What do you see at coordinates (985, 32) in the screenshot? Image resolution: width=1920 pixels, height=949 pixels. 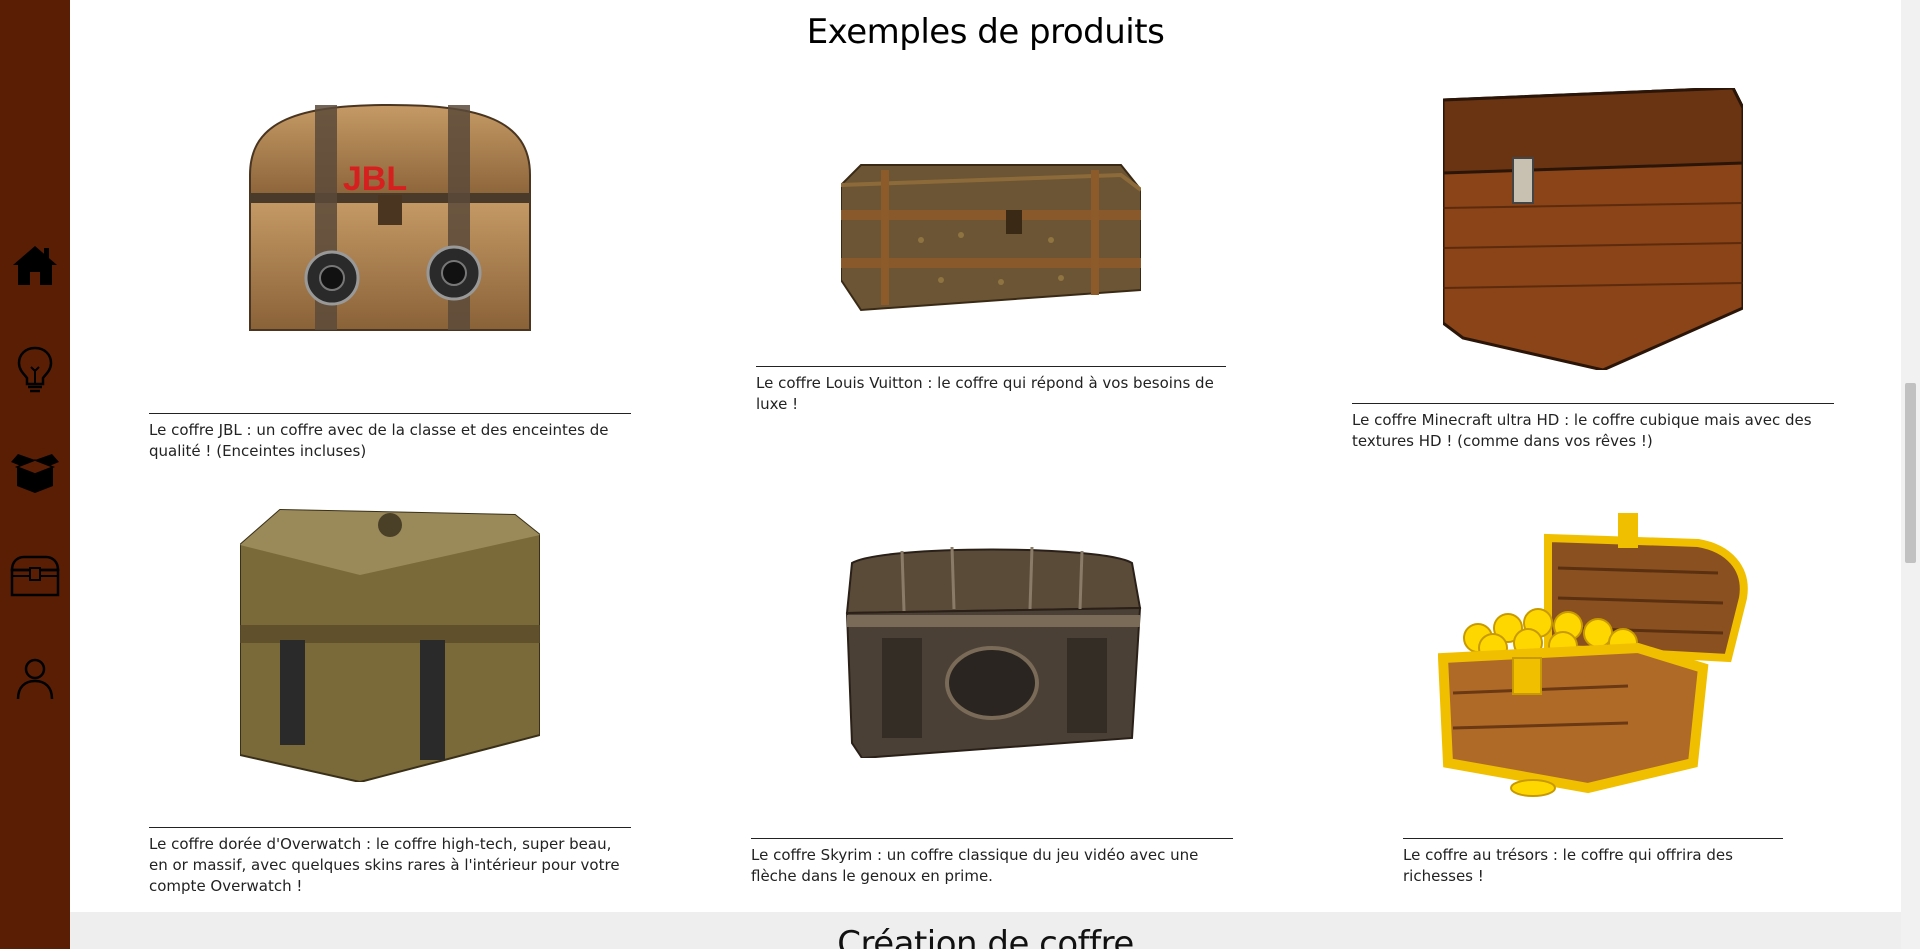 I see `products-section-title: Exemples de produits` at bounding box center [985, 32].